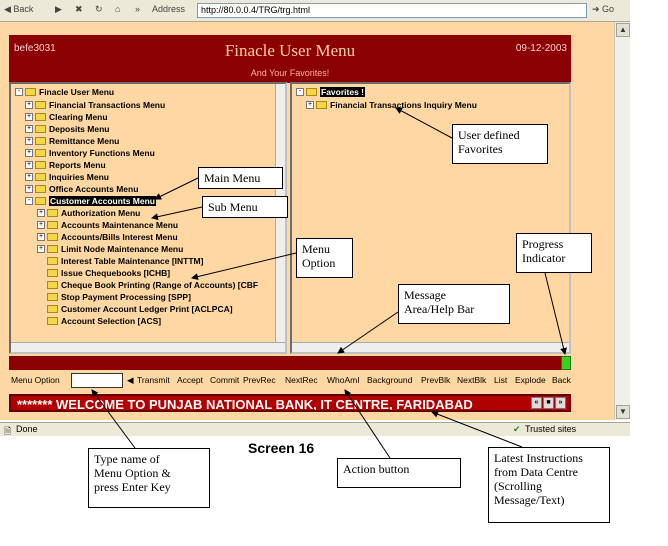  Describe the element at coordinates (560, 403) in the screenshot. I see `forward-icon: »` at that location.